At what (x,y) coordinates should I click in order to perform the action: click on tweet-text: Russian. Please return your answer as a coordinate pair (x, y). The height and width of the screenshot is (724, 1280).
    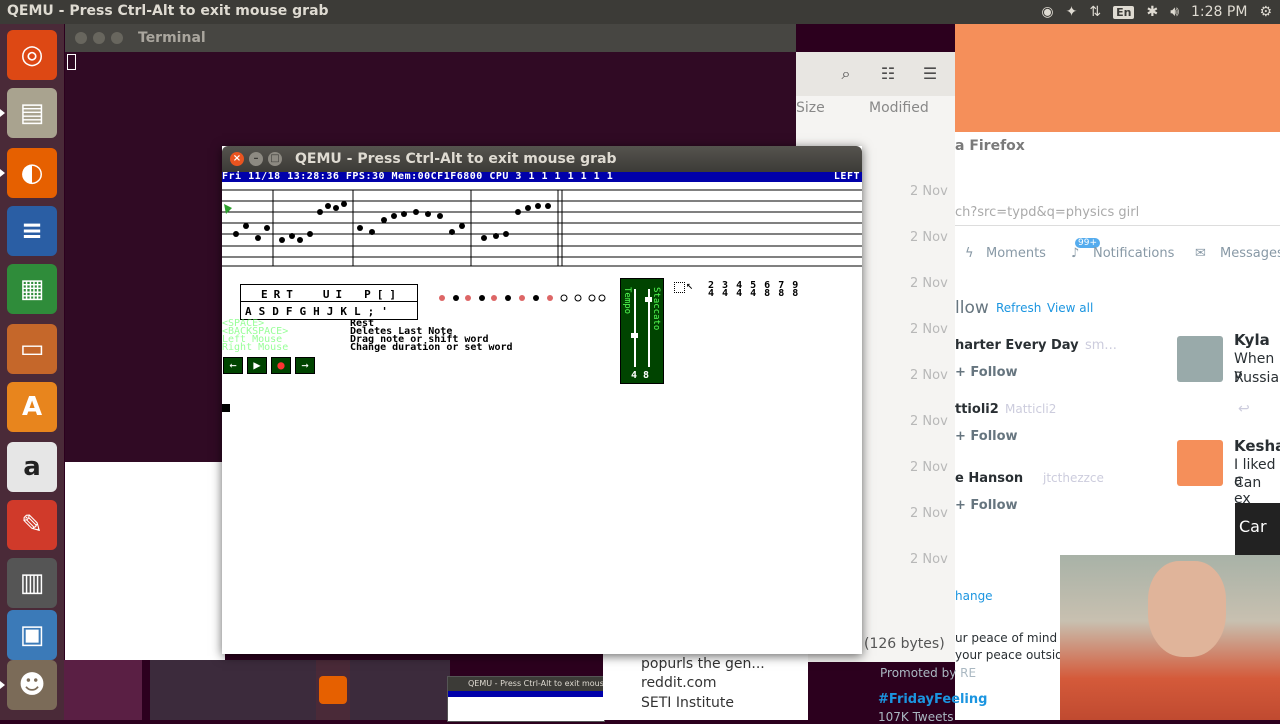
    Looking at the image, I should click on (1257, 378).